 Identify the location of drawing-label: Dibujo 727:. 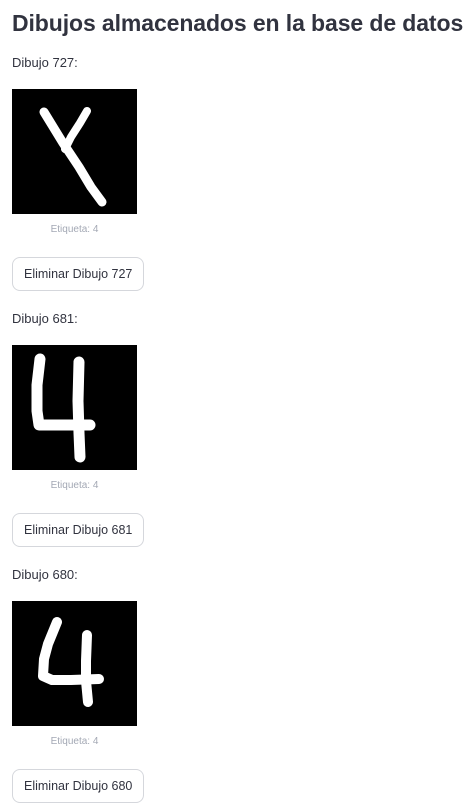
(45, 62).